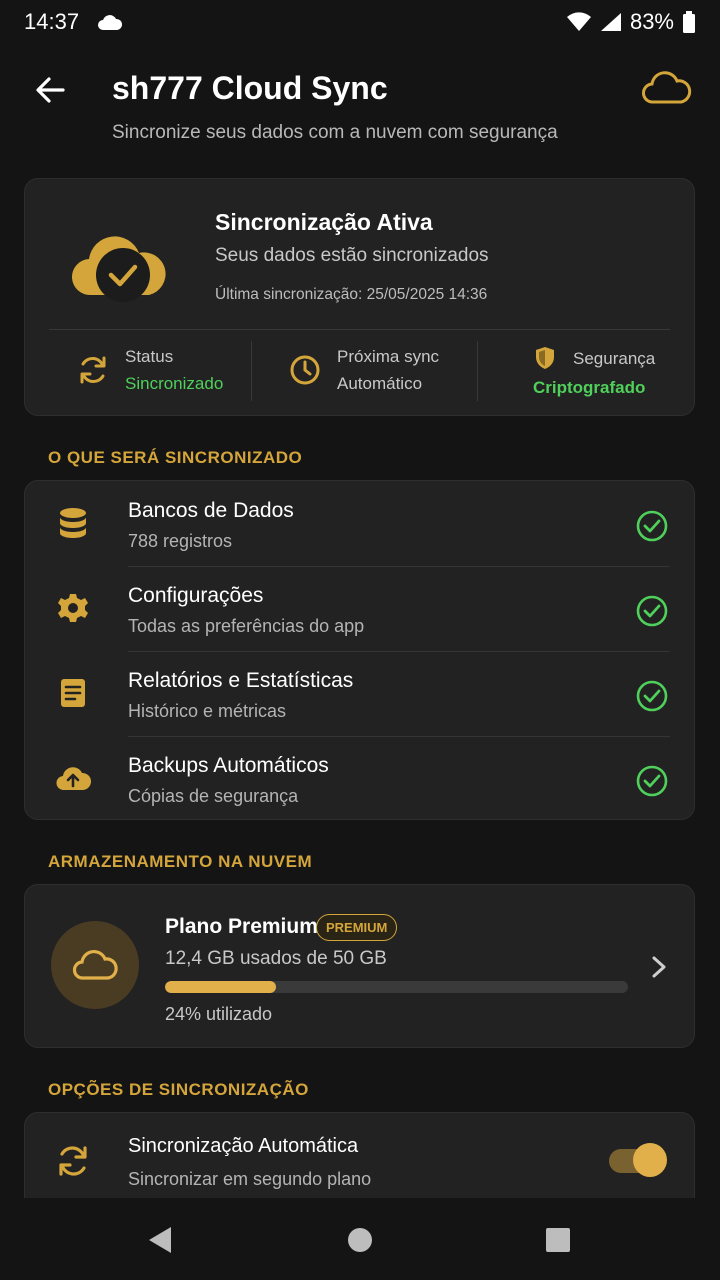 The image size is (720, 1280). I want to click on wifi-icon, so click(578, 21).